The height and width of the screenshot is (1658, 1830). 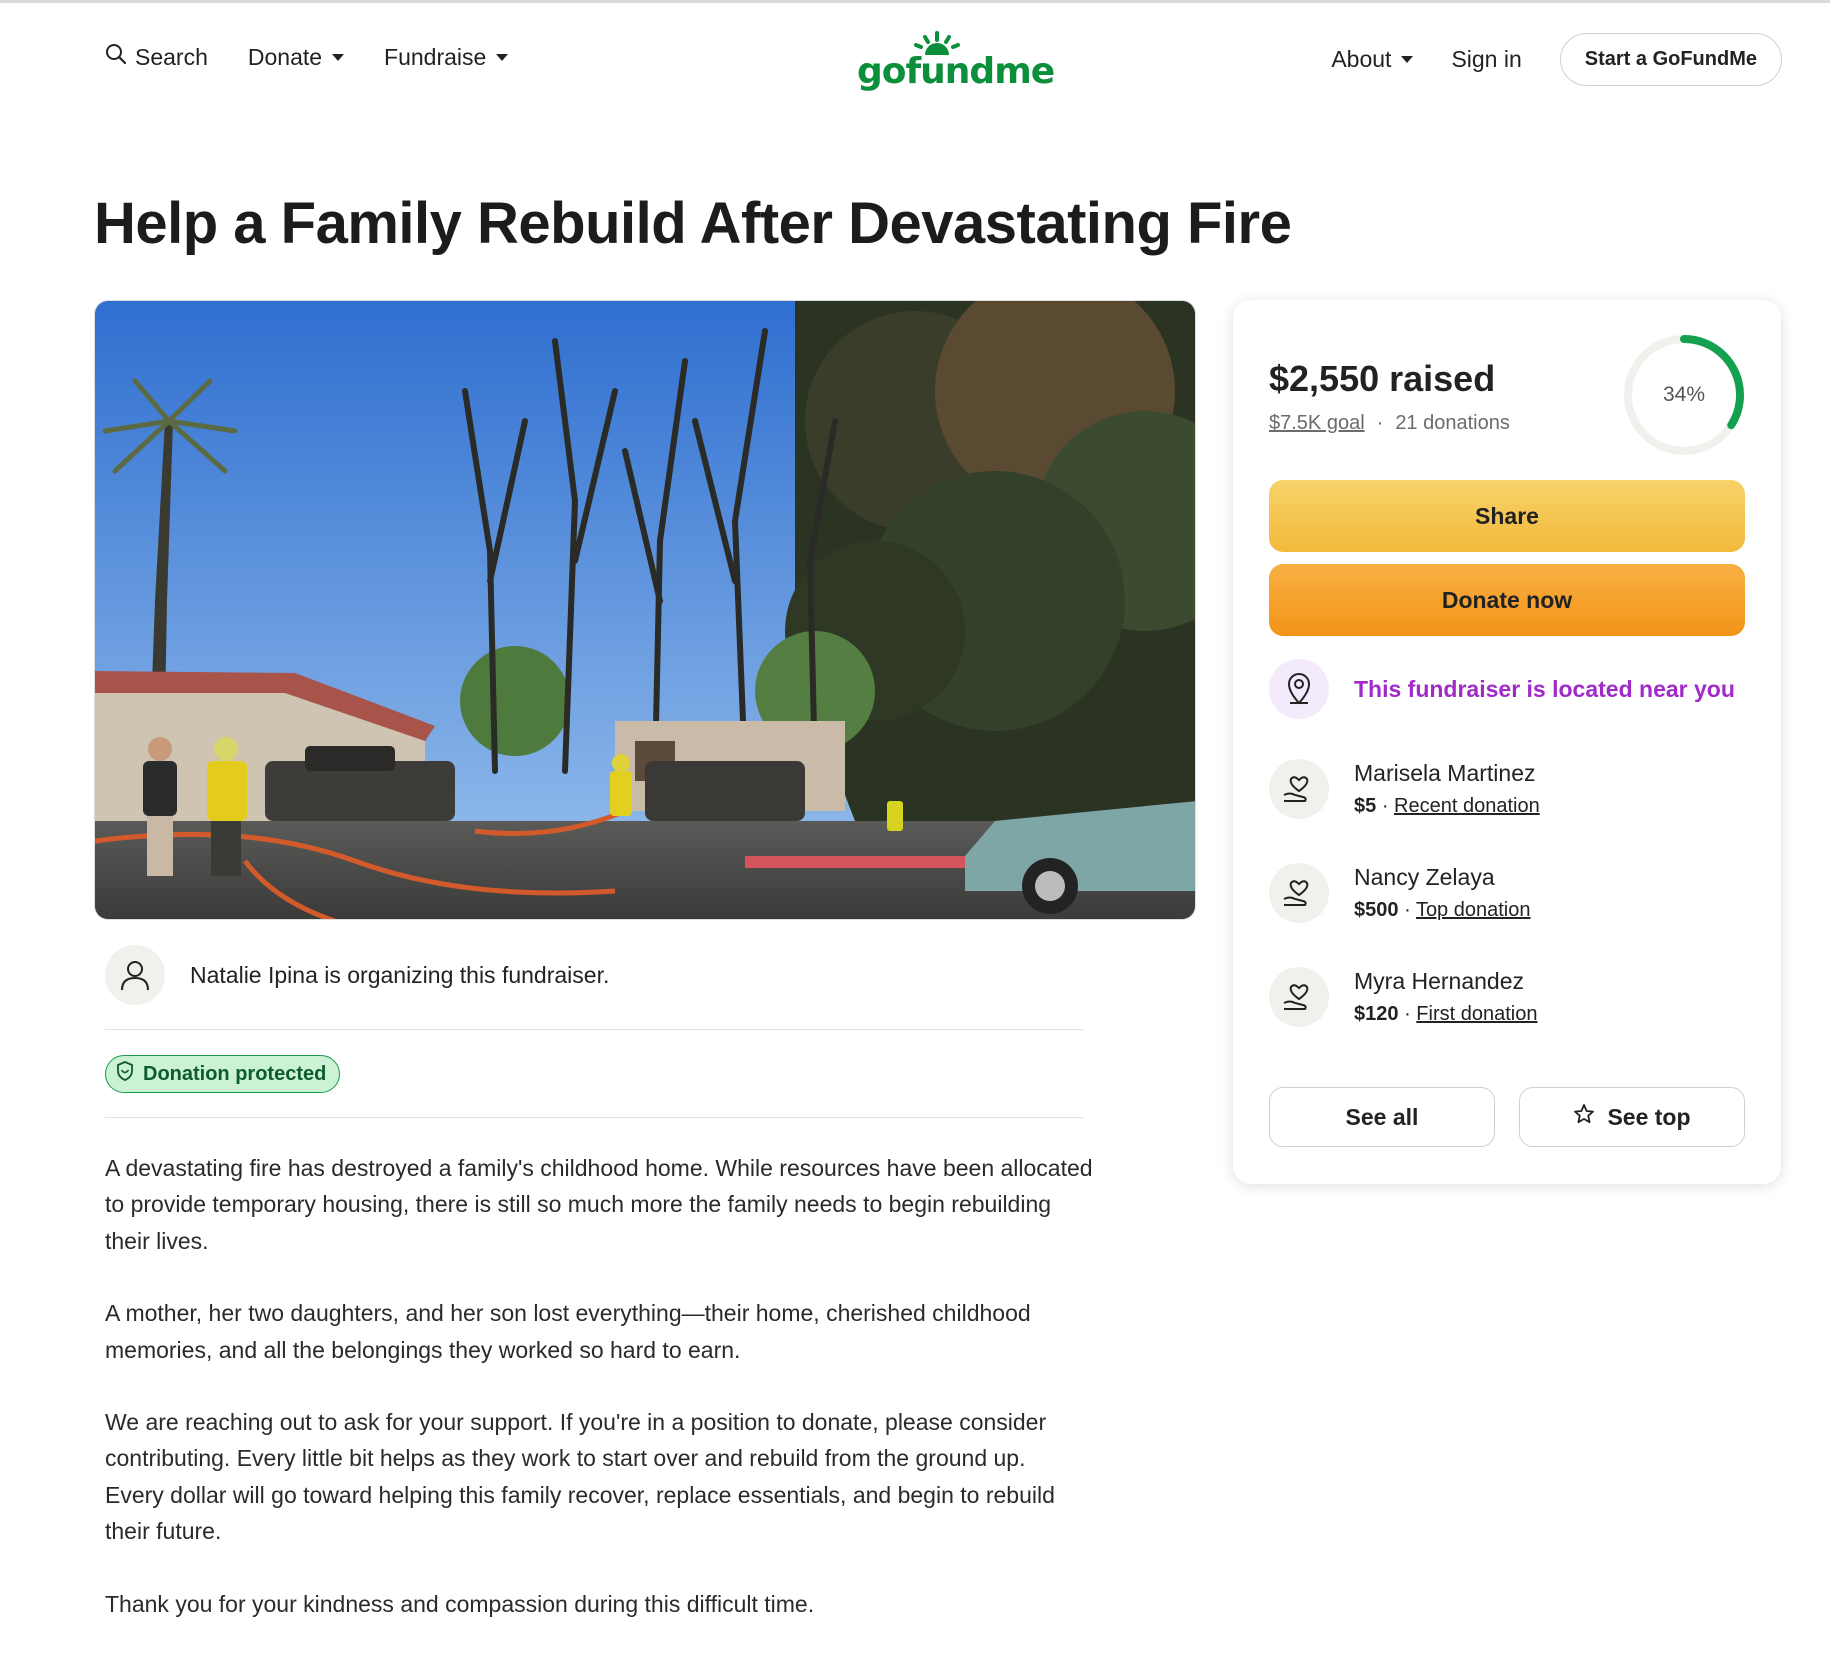 What do you see at coordinates (1424, 877) in the screenshot?
I see `donor-name: Nancy Zelaya` at bounding box center [1424, 877].